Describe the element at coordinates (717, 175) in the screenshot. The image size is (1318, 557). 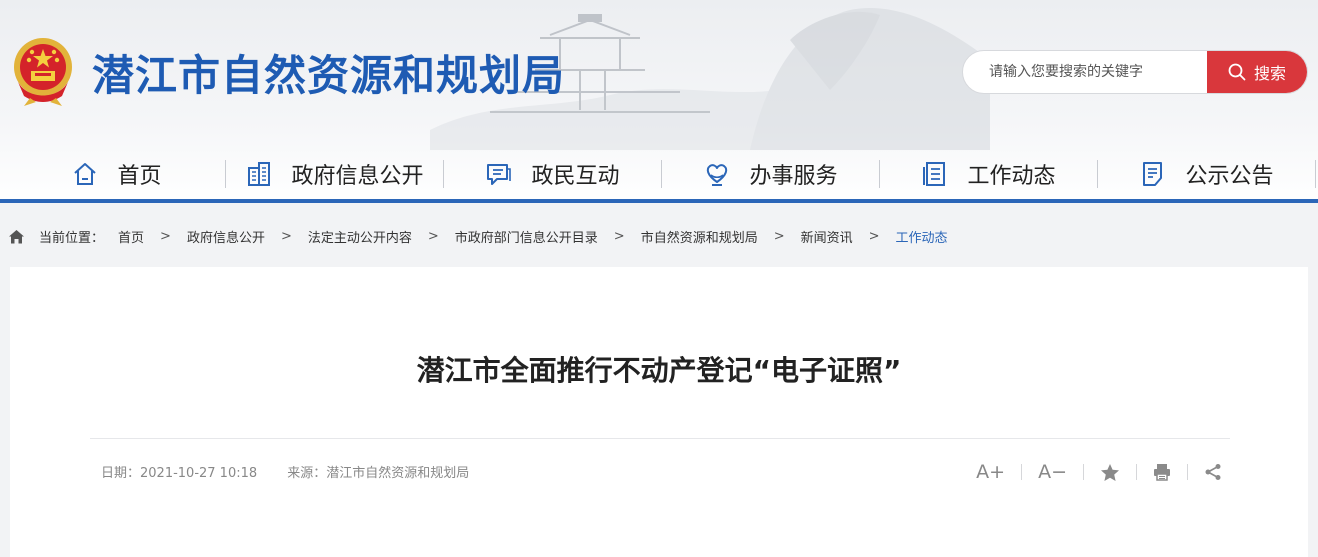
I see `heart-hand-icon` at that location.